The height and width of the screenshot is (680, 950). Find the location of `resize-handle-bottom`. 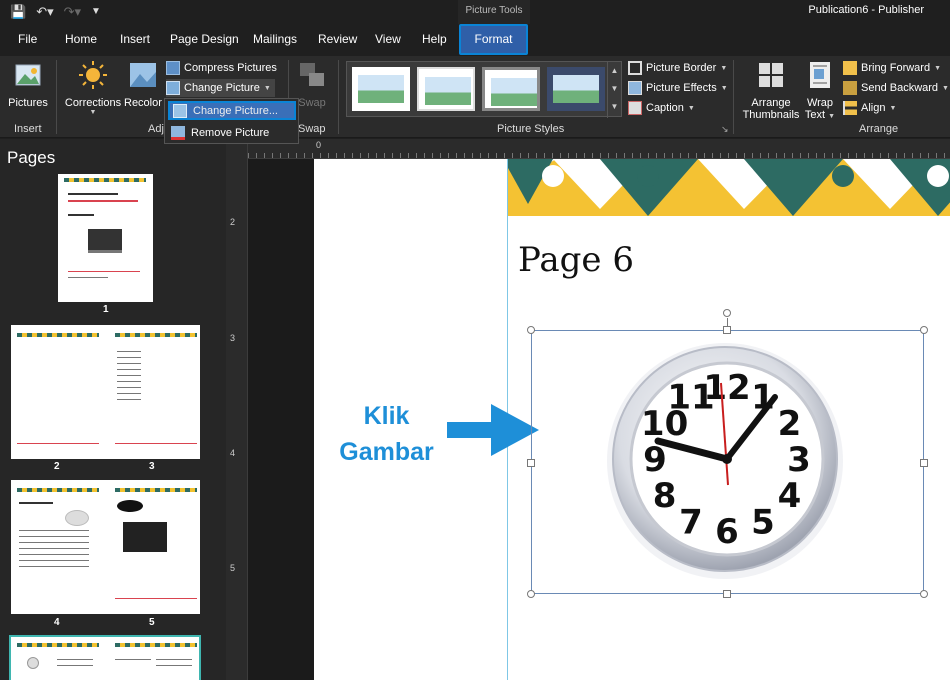

resize-handle-bottom is located at coordinates (727, 594).